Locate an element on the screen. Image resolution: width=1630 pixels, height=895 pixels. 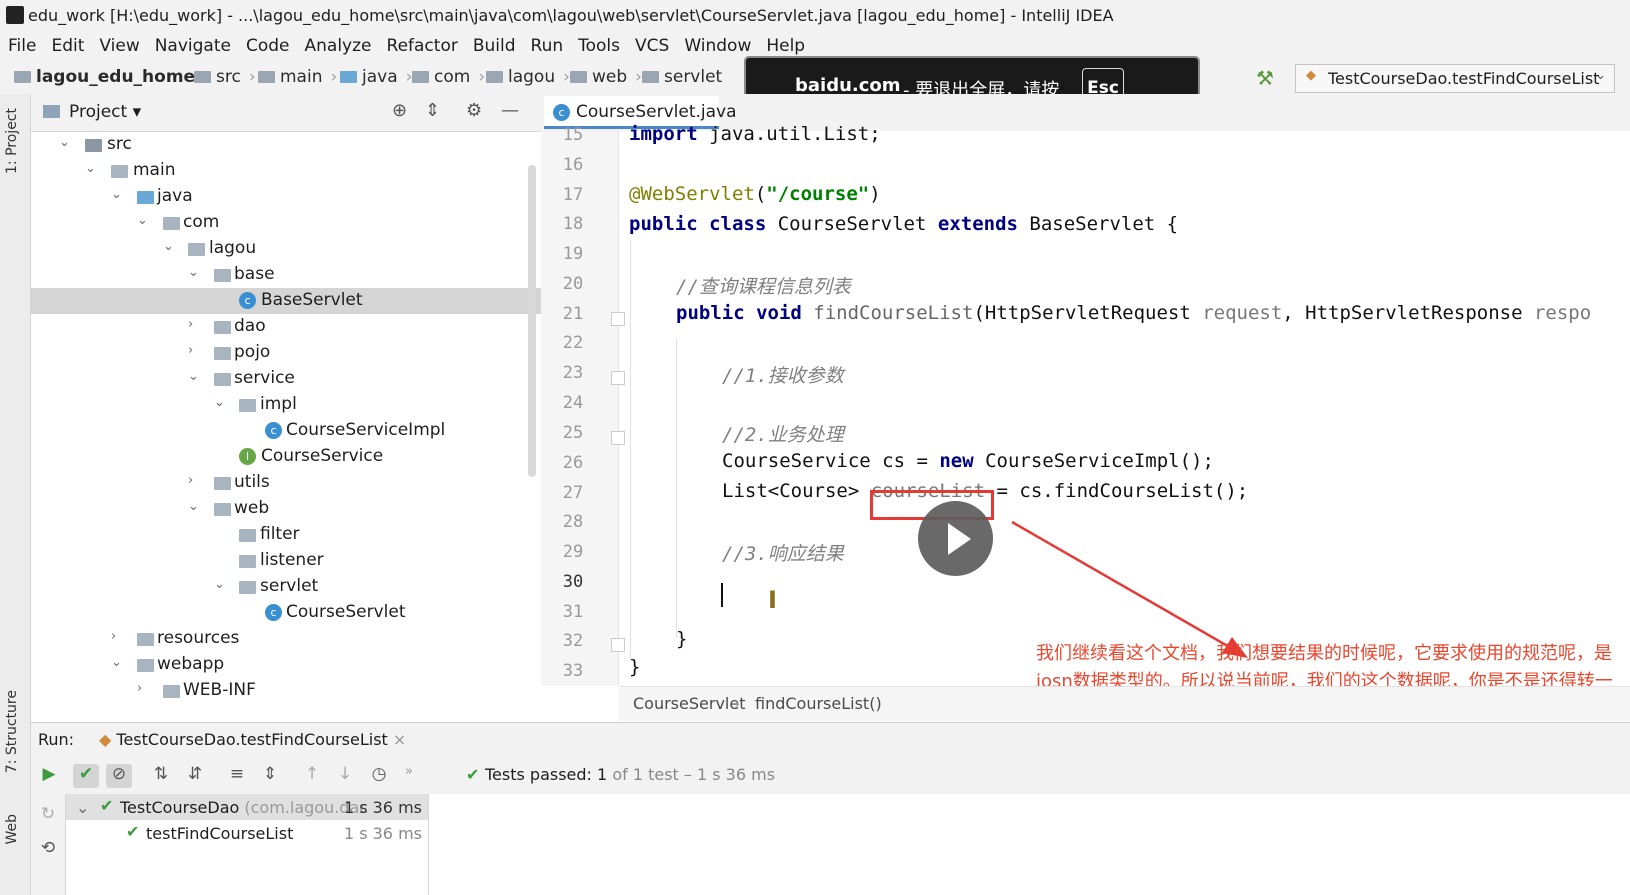
tree-item-servlet: ⌄ servlet is located at coordinates (286, 587).